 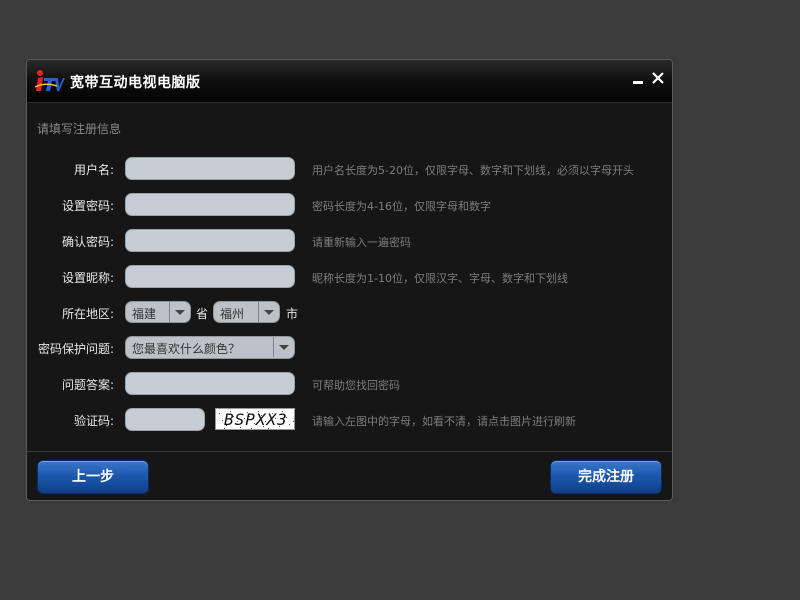 I want to click on confirm-password-row: 确认密码: 请重新输入一遍密码, so click(x=349, y=241).